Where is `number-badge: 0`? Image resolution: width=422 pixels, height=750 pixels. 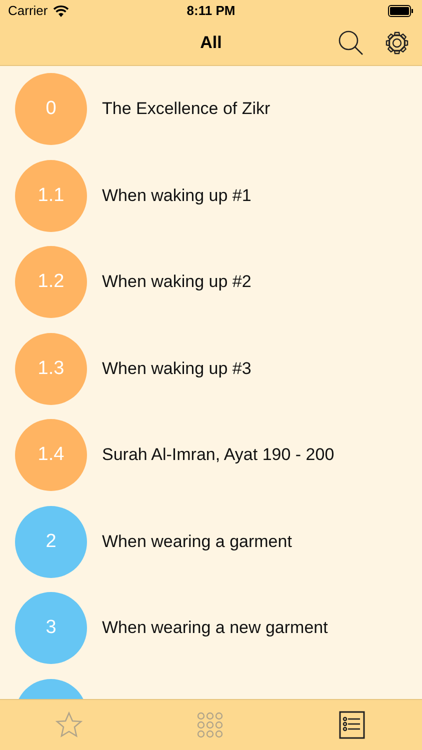
number-badge: 0 is located at coordinates (51, 109).